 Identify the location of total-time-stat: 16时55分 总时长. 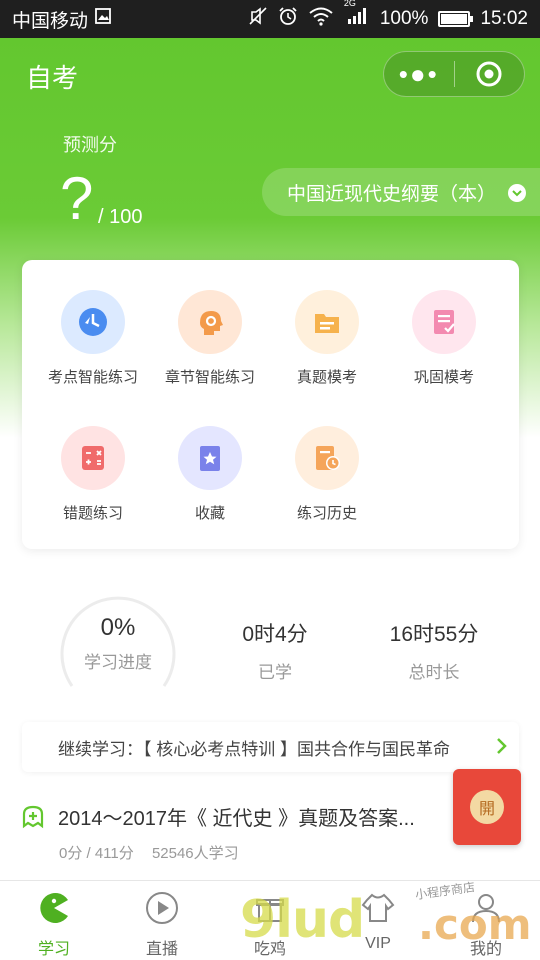
(434, 650).